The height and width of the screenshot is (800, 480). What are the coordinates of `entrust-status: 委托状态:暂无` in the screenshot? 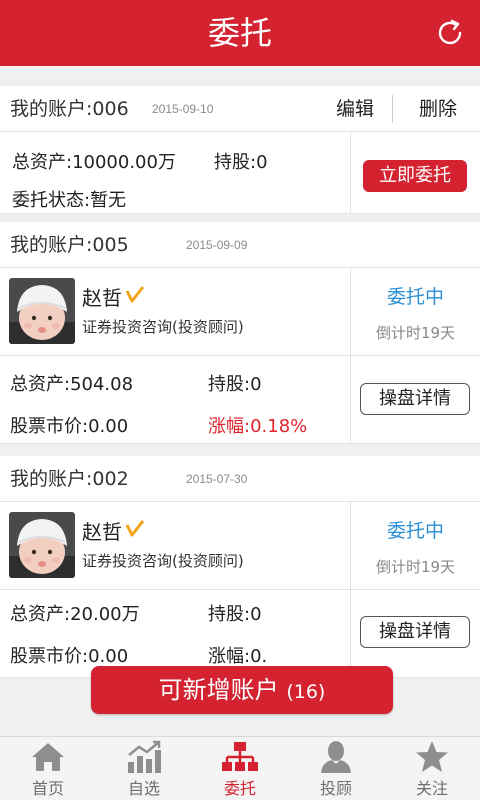 It's located at (69, 200).